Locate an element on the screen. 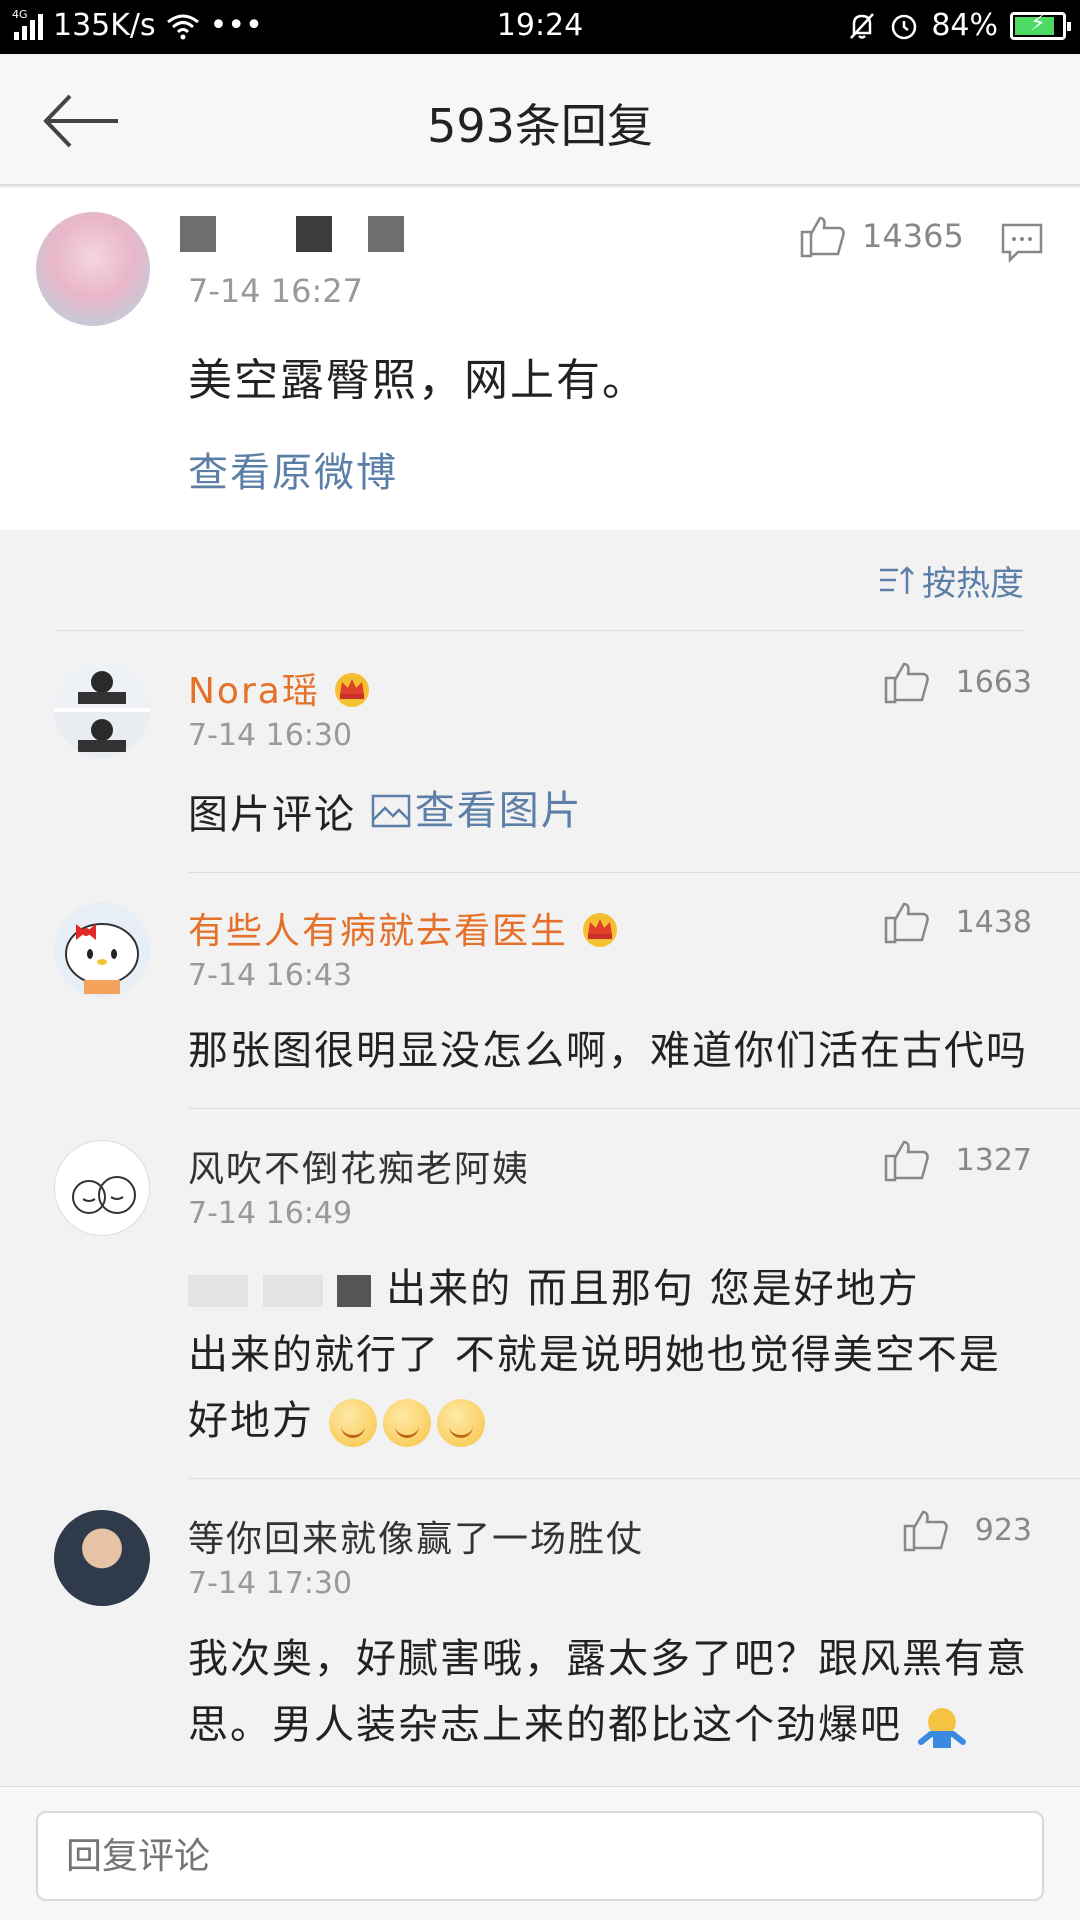 This screenshot has height=1920, width=1080. sort-by-hot-button: 按热度 is located at coordinates (951, 580).